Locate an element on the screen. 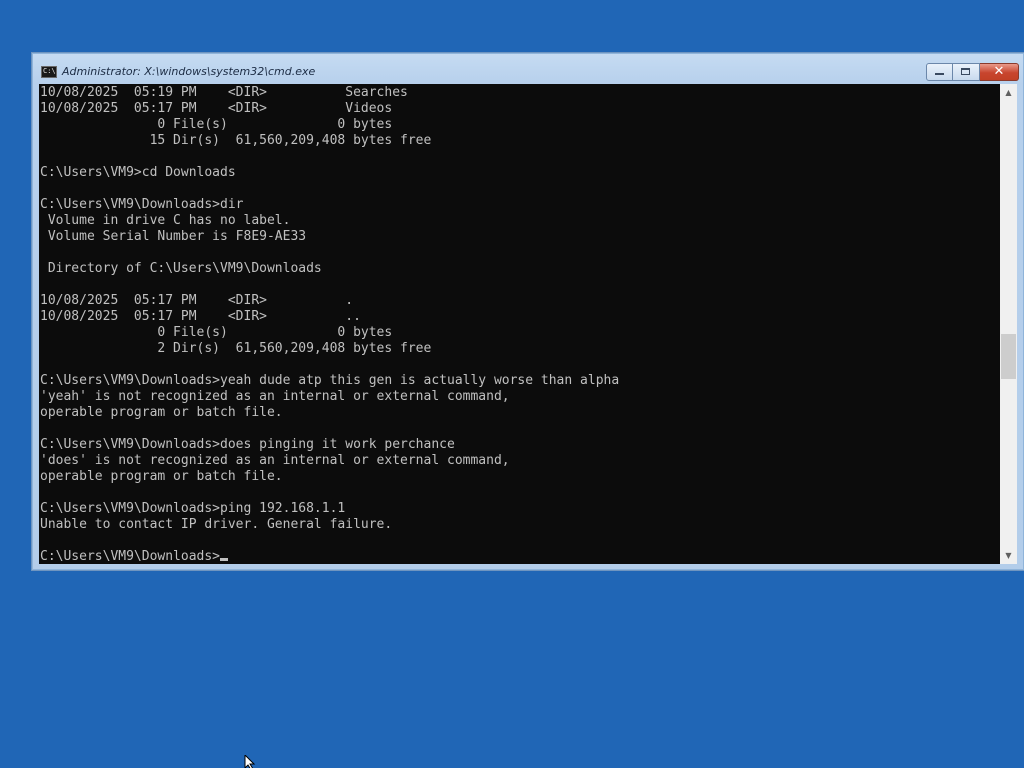  maximize-icon is located at coordinates (965, 71).